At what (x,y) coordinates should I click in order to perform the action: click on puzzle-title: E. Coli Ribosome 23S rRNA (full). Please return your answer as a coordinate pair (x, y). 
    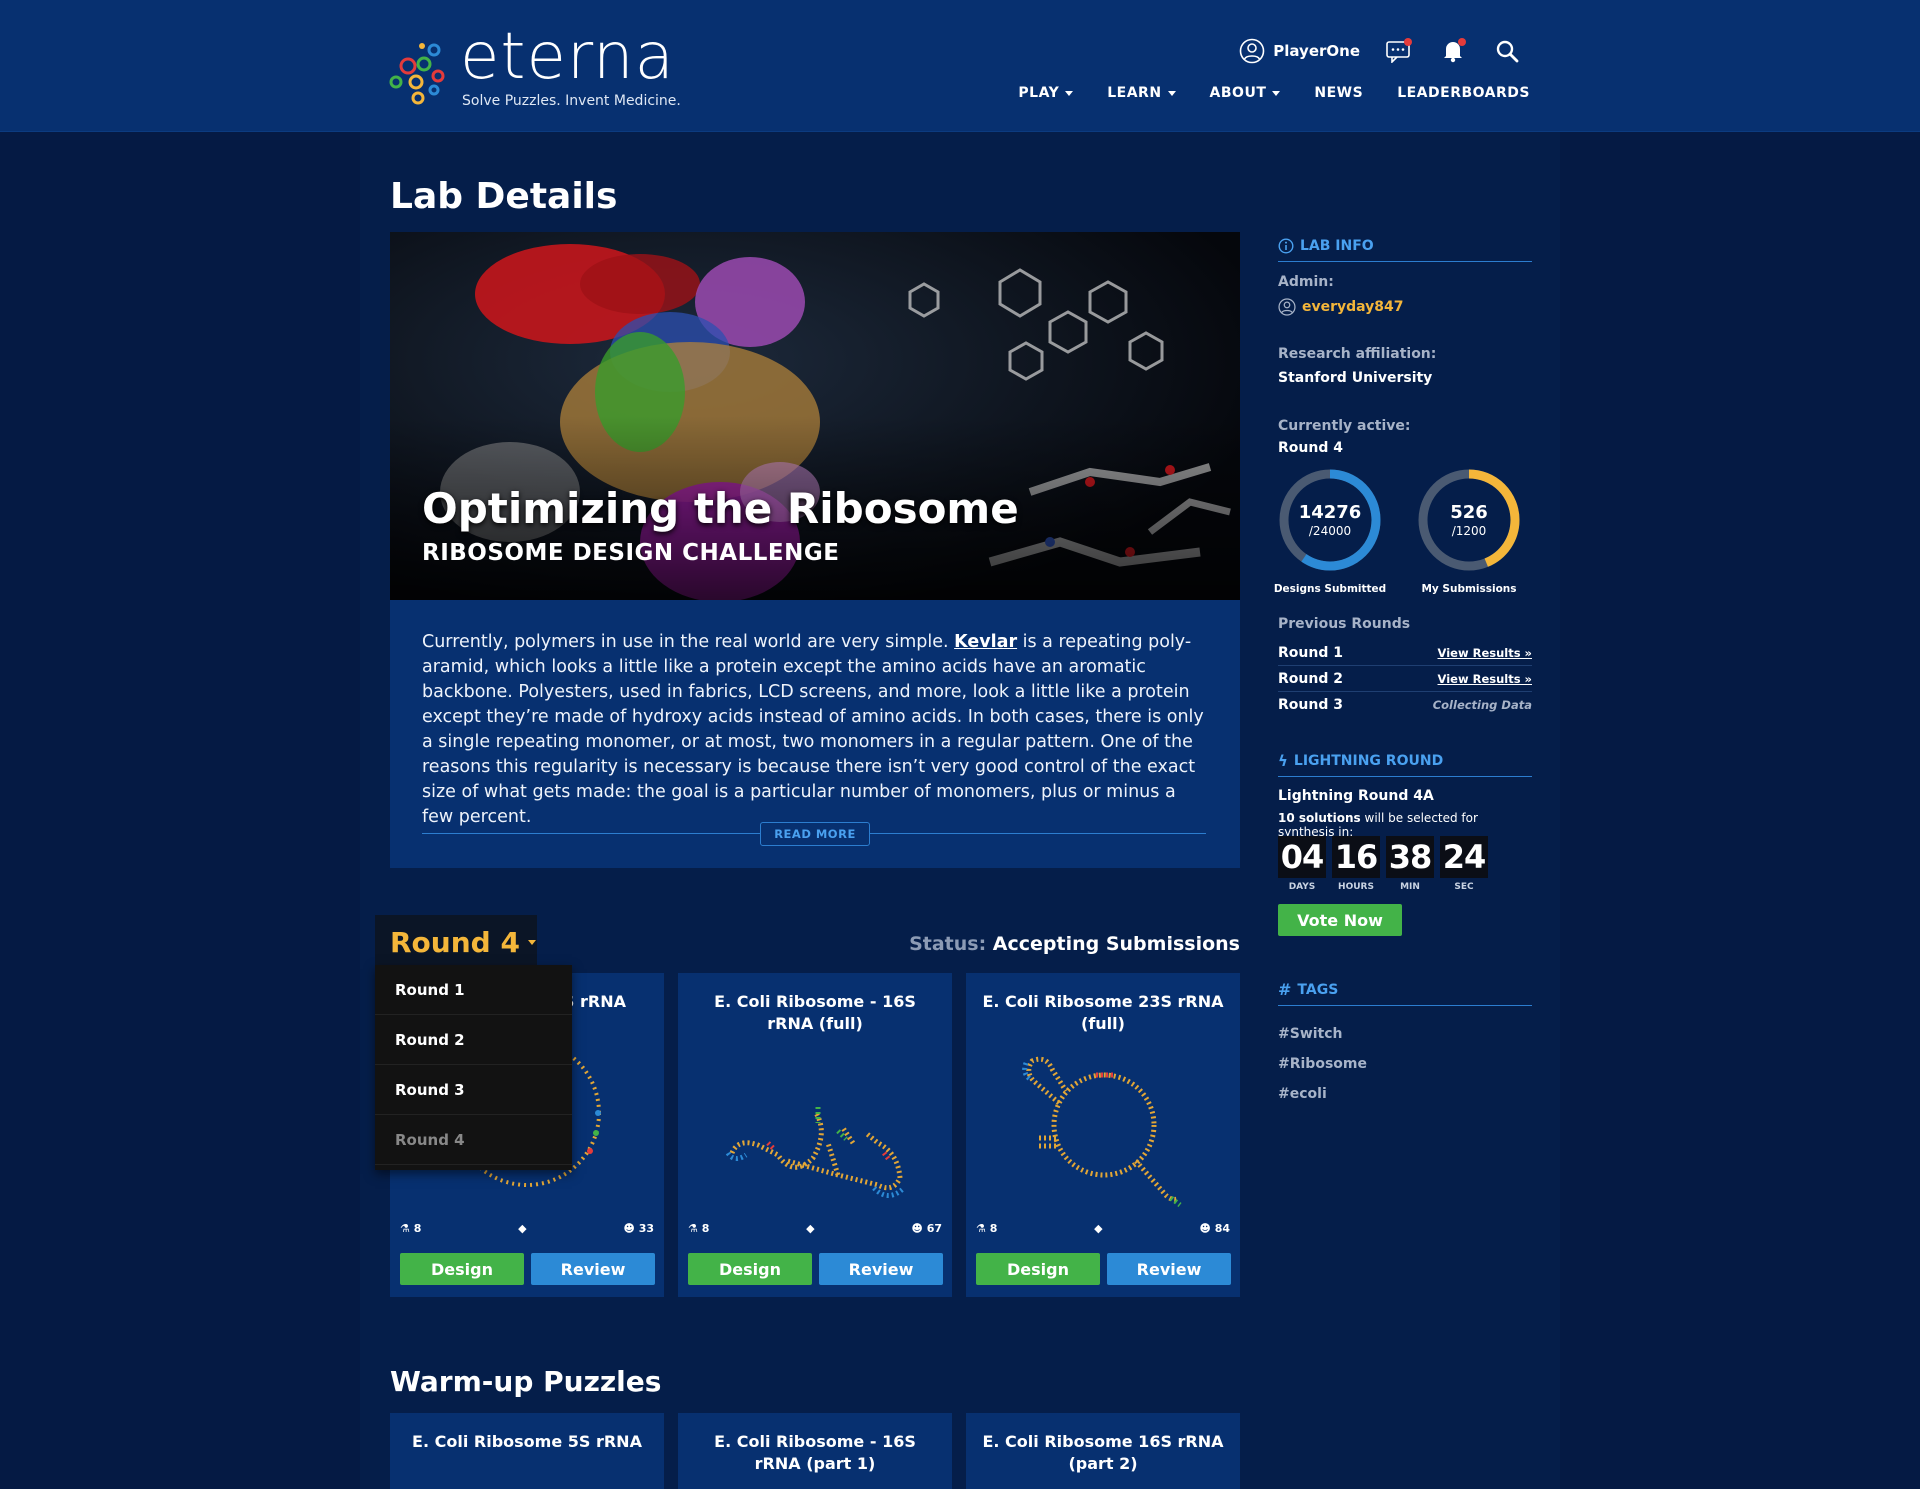
    Looking at the image, I should click on (1103, 1012).